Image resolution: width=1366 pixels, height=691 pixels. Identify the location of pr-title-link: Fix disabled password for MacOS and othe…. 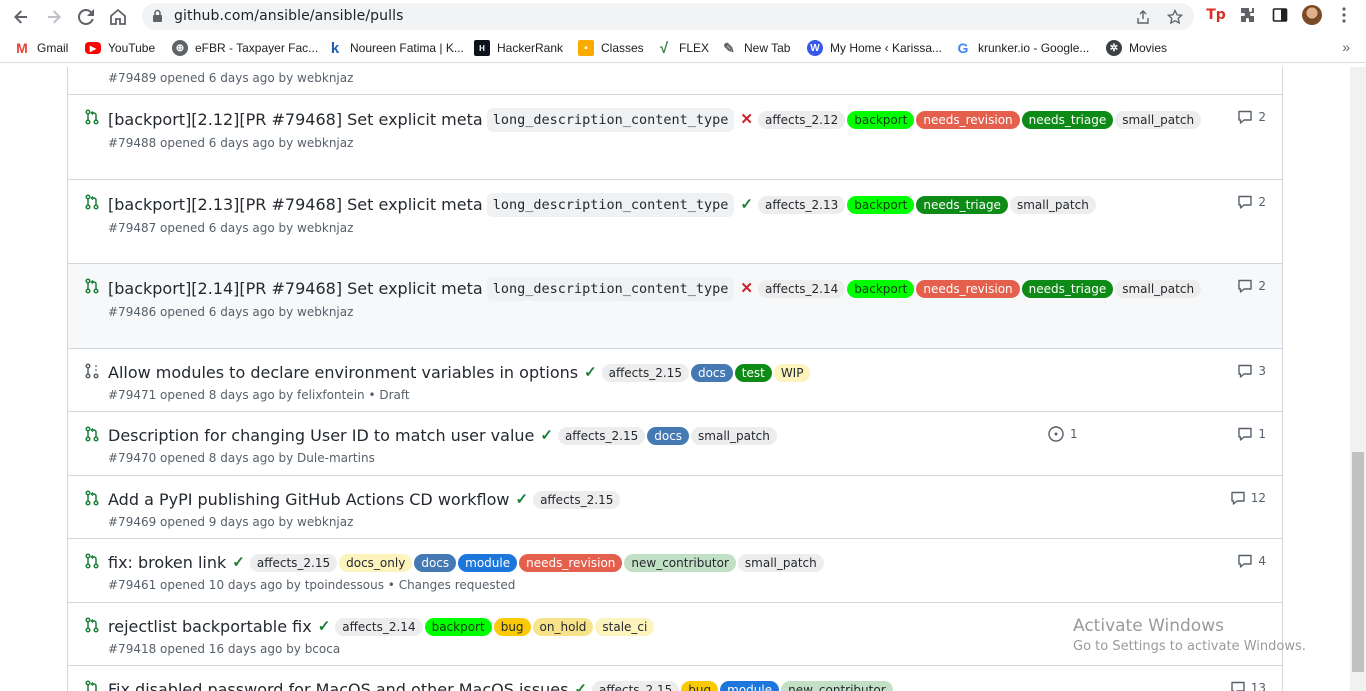
(338, 685).